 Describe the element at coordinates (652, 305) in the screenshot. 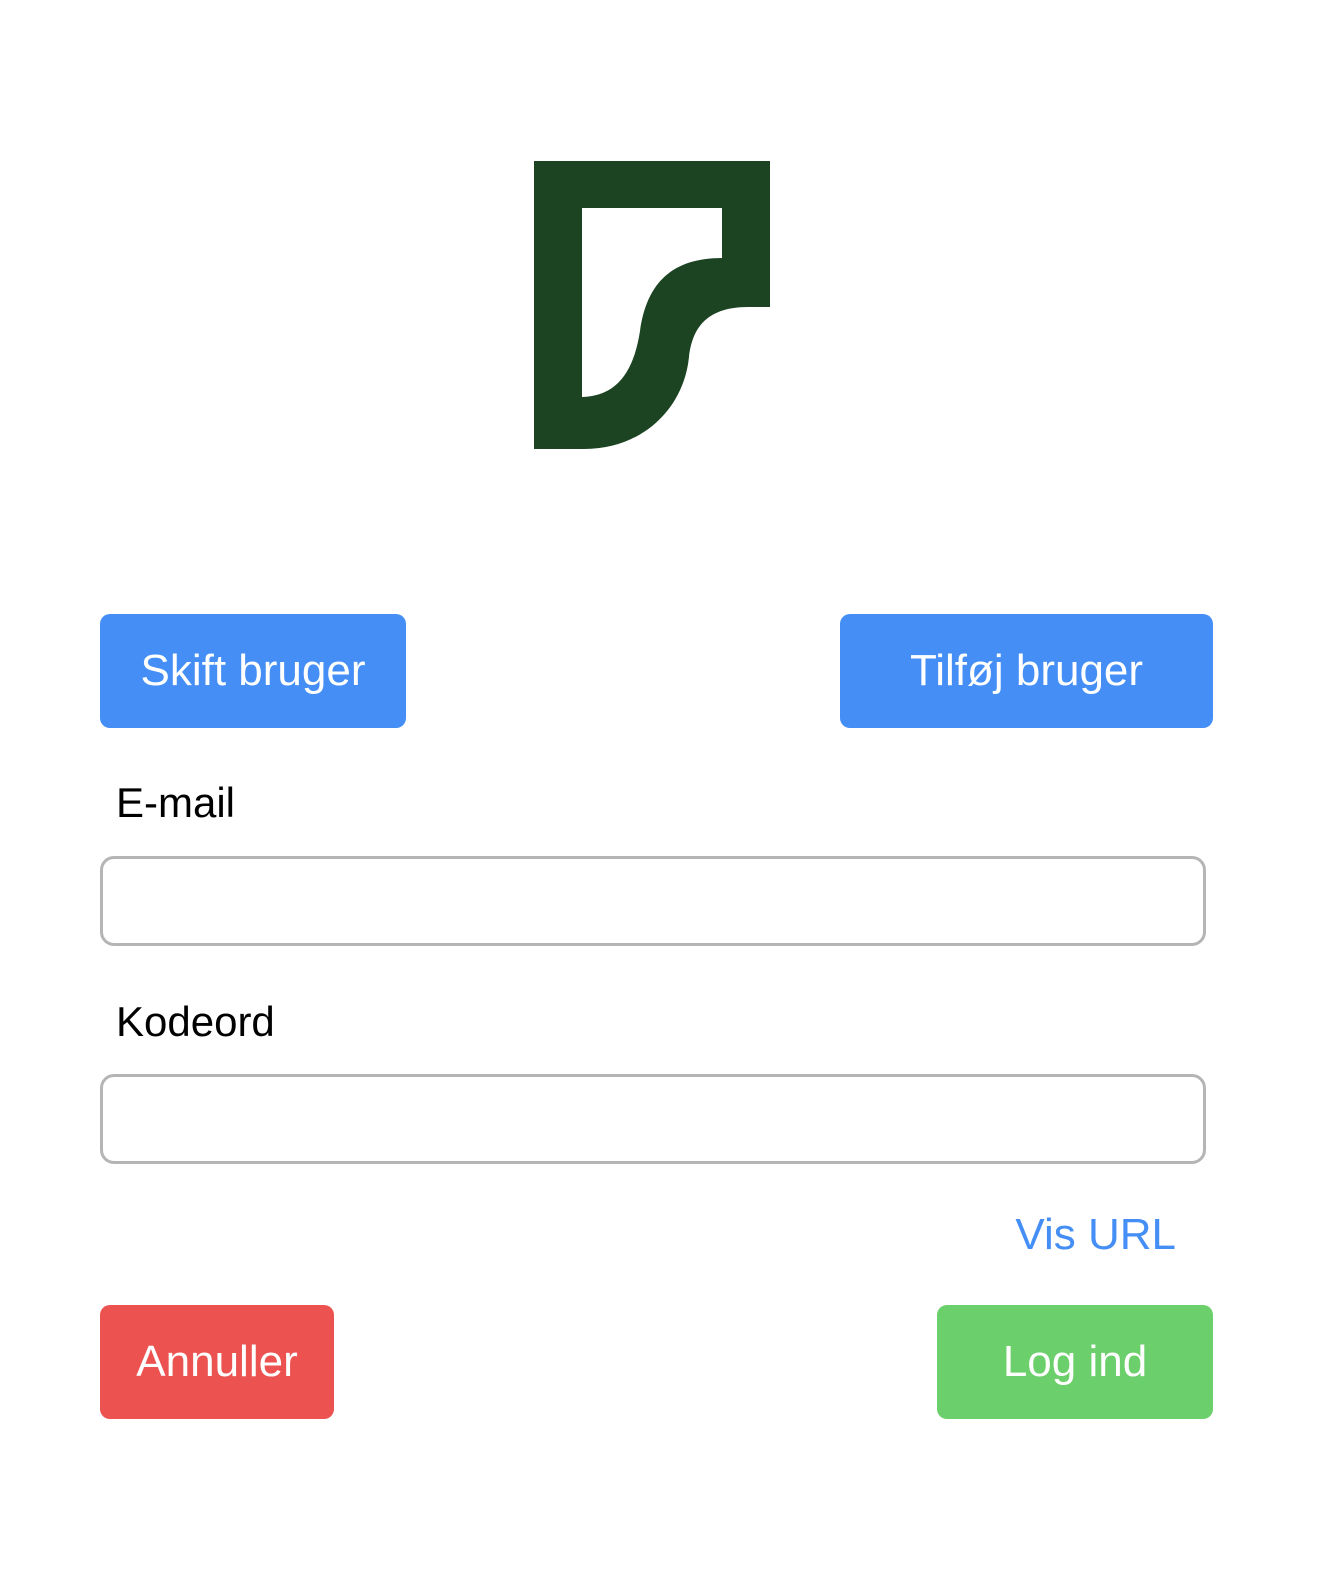

I see `brand-logo-icon` at that location.